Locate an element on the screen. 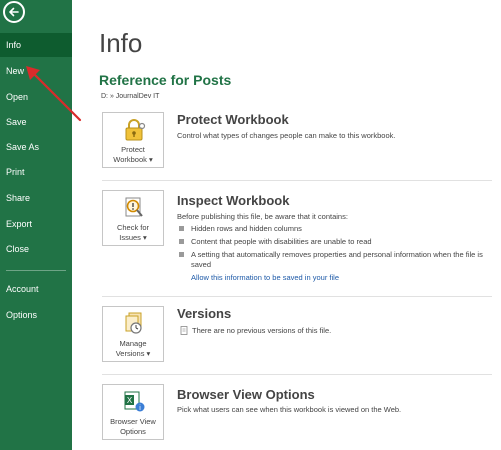  lock-key-icon is located at coordinates (135, 130).